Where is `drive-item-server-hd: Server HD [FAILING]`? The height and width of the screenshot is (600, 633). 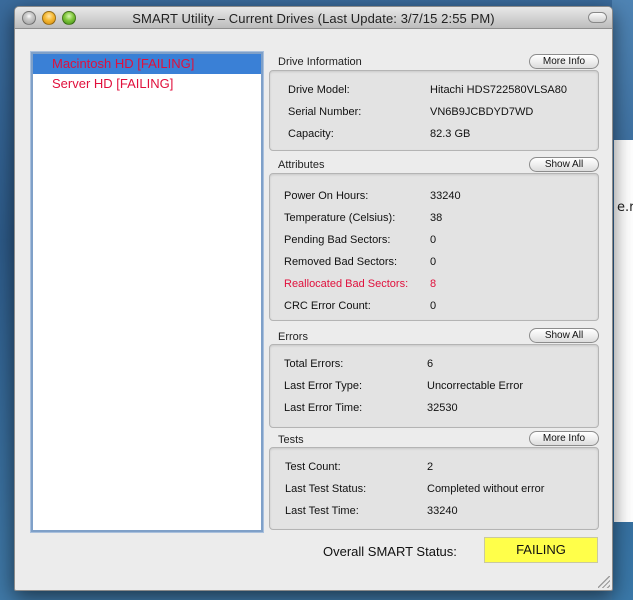
drive-item-server-hd: Server HD [FAILING] is located at coordinates (147, 84).